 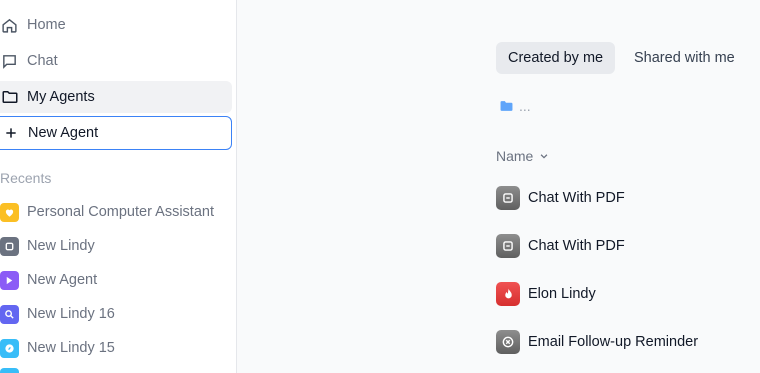 I want to click on recent-item: Personal Computer Assistant, so click(x=107, y=212).